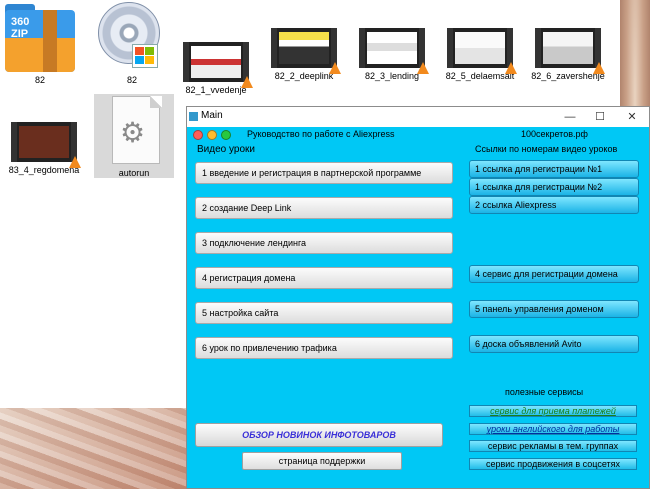 The height and width of the screenshot is (489, 650). I want to click on maximize-button: ☐, so click(600, 117).